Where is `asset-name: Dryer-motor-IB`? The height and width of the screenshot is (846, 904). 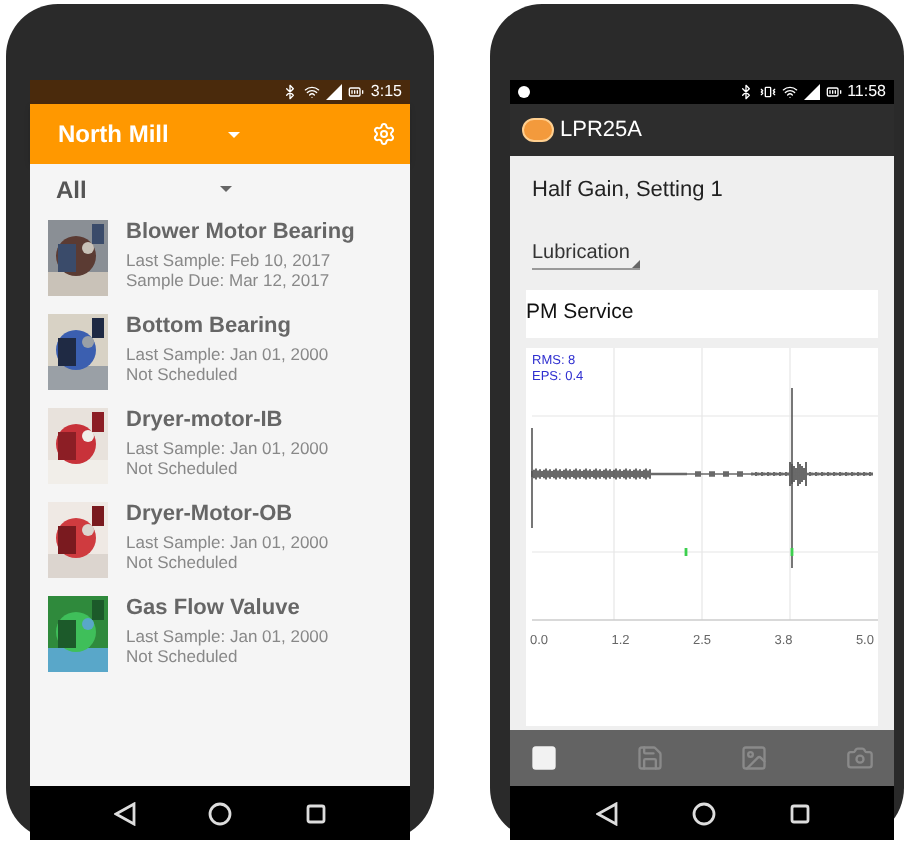 asset-name: Dryer-motor-IB is located at coordinates (227, 422).